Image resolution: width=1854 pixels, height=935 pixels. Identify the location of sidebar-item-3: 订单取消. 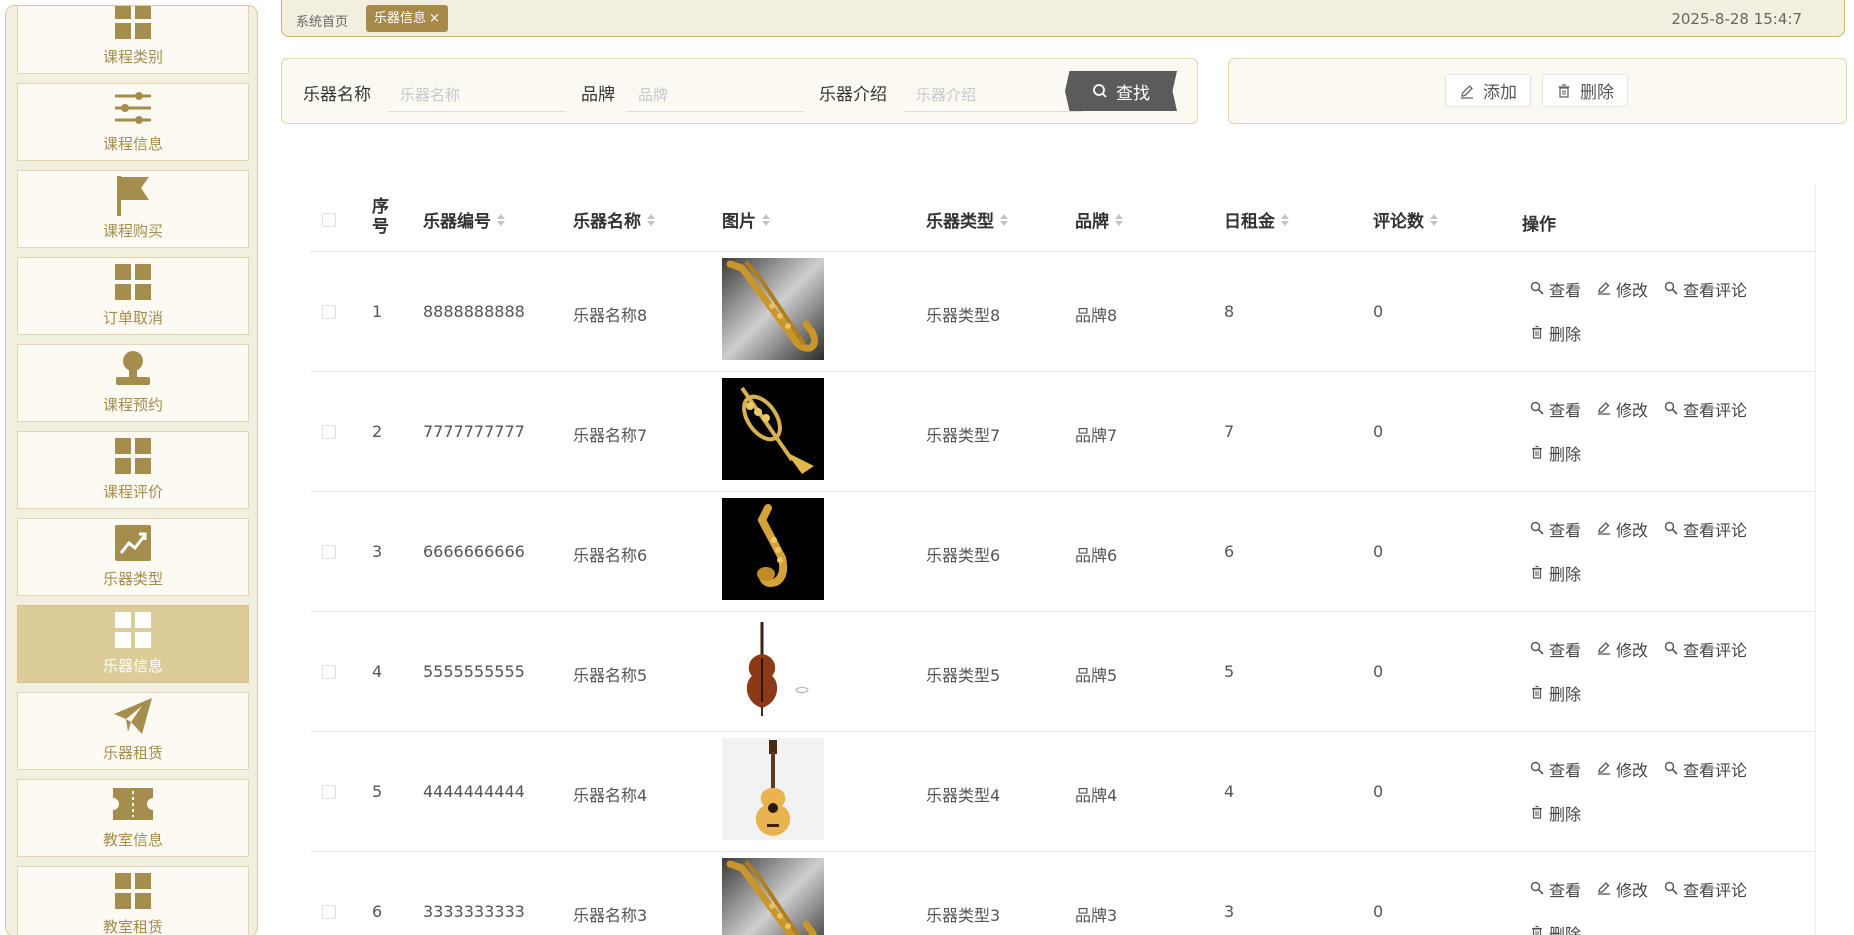
(133, 296).